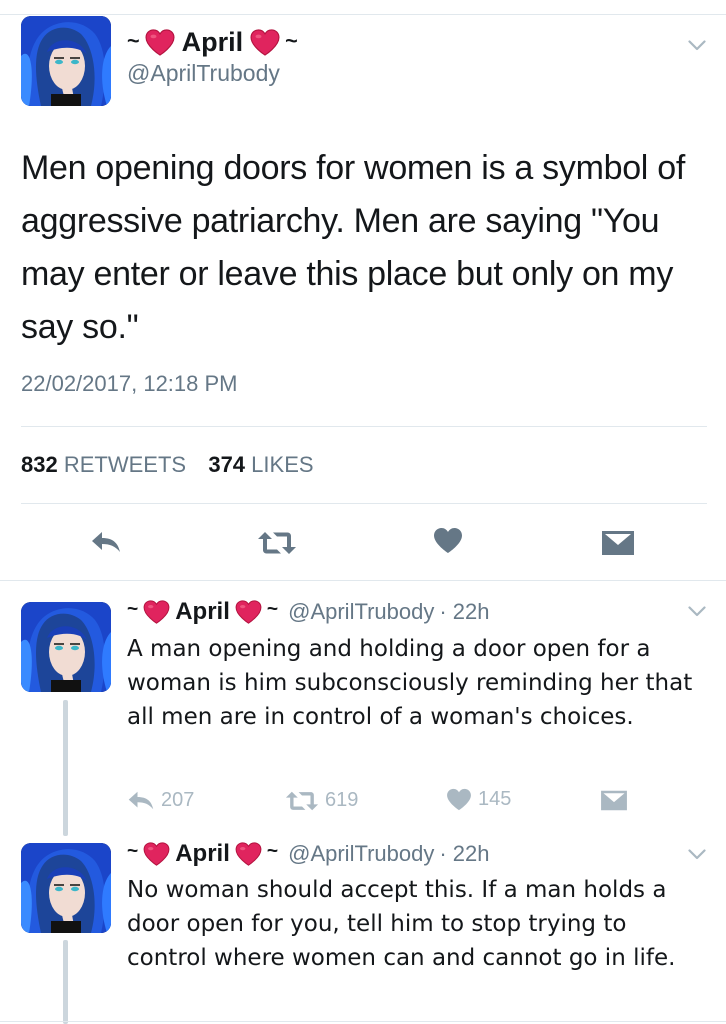 Image resolution: width=726 pixels, height=1024 pixels. What do you see at coordinates (178, 800) in the screenshot?
I see `reply-count: 207` at bounding box center [178, 800].